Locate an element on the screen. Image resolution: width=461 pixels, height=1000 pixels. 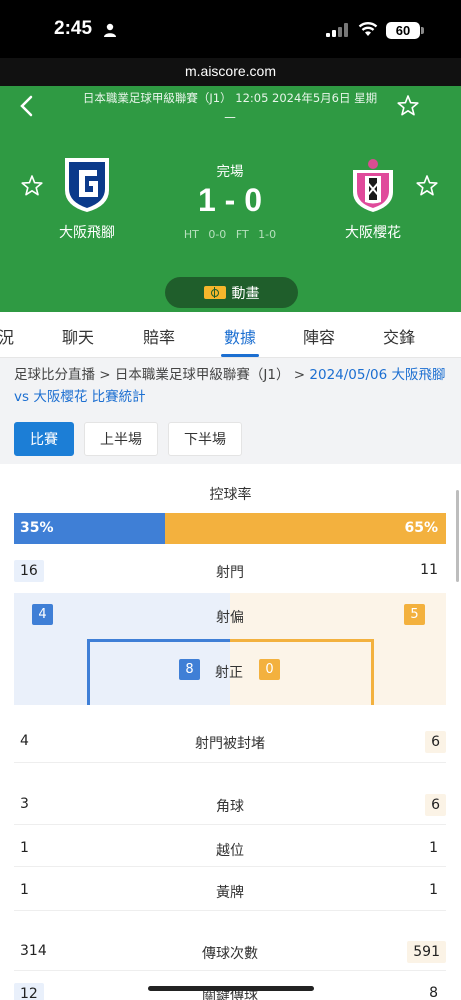
passes-label: 傳球次數 is located at coordinates (230, 954).